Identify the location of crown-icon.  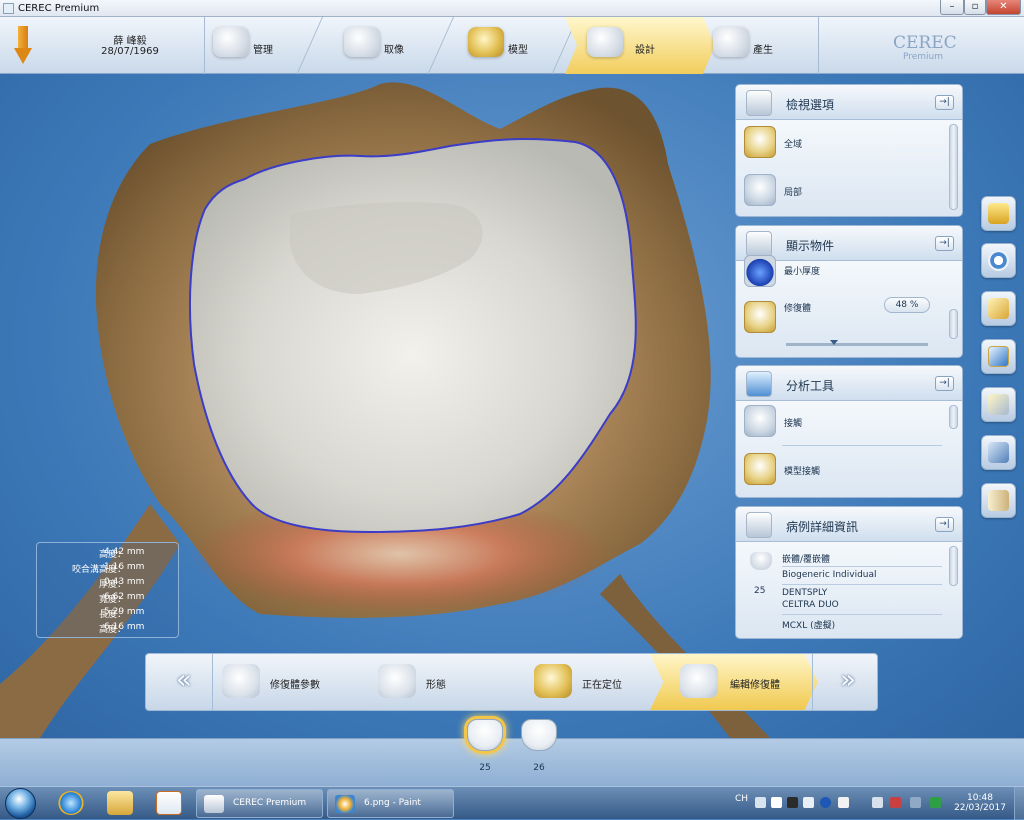
(241, 681).